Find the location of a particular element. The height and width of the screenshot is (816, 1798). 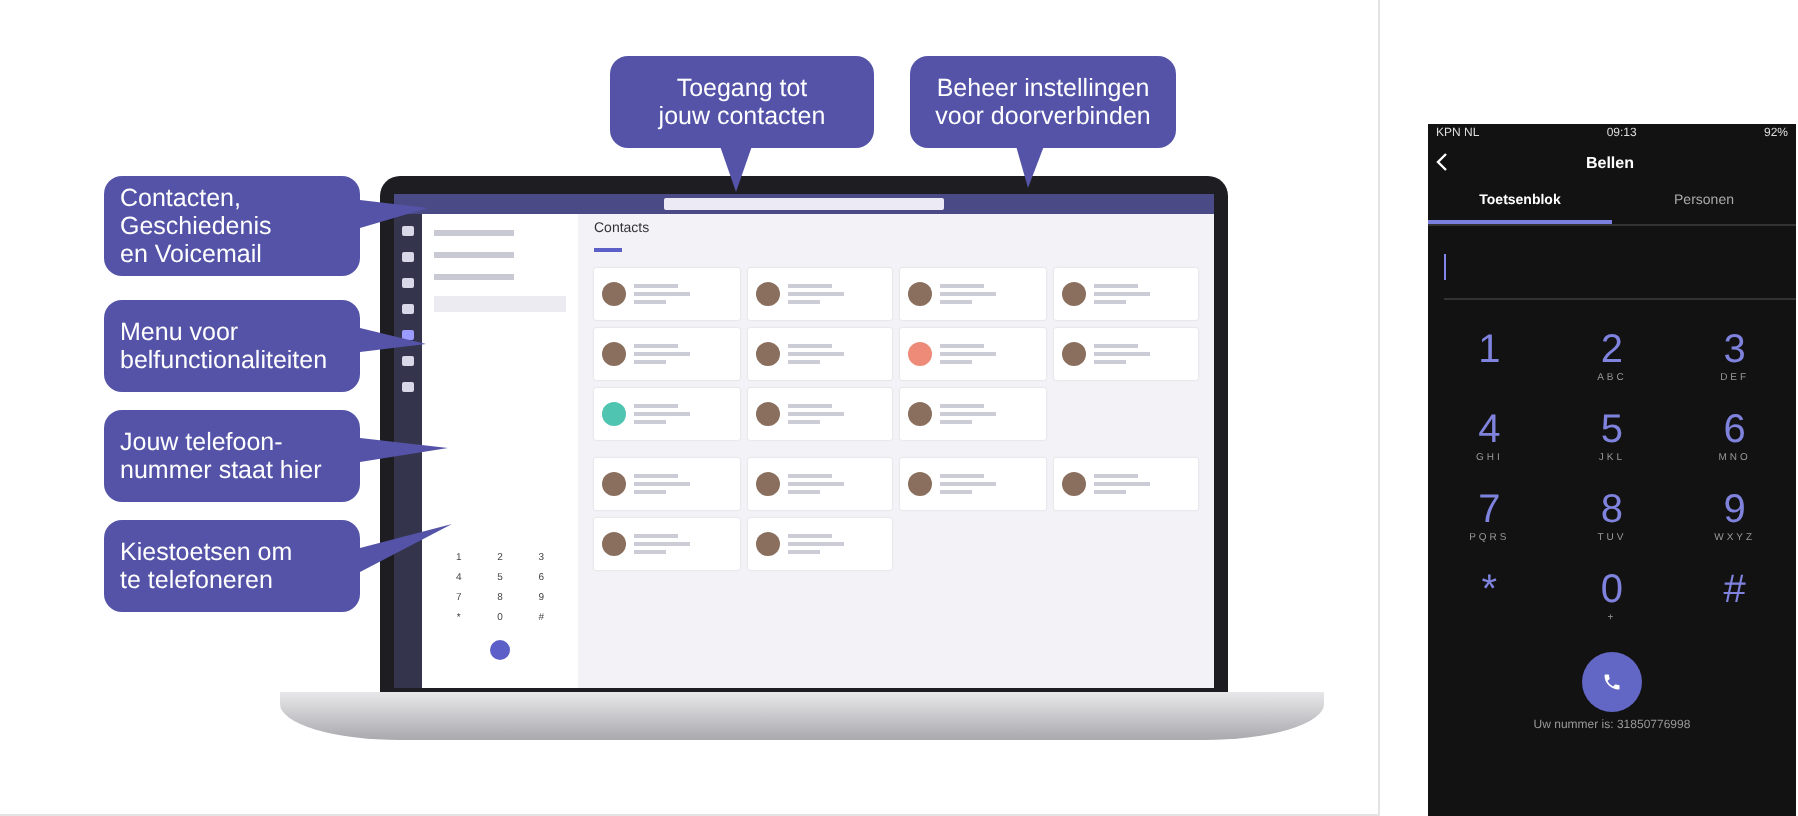

callout-text: Contacten, Geschiedenis en Voicemail is located at coordinates (232, 226).